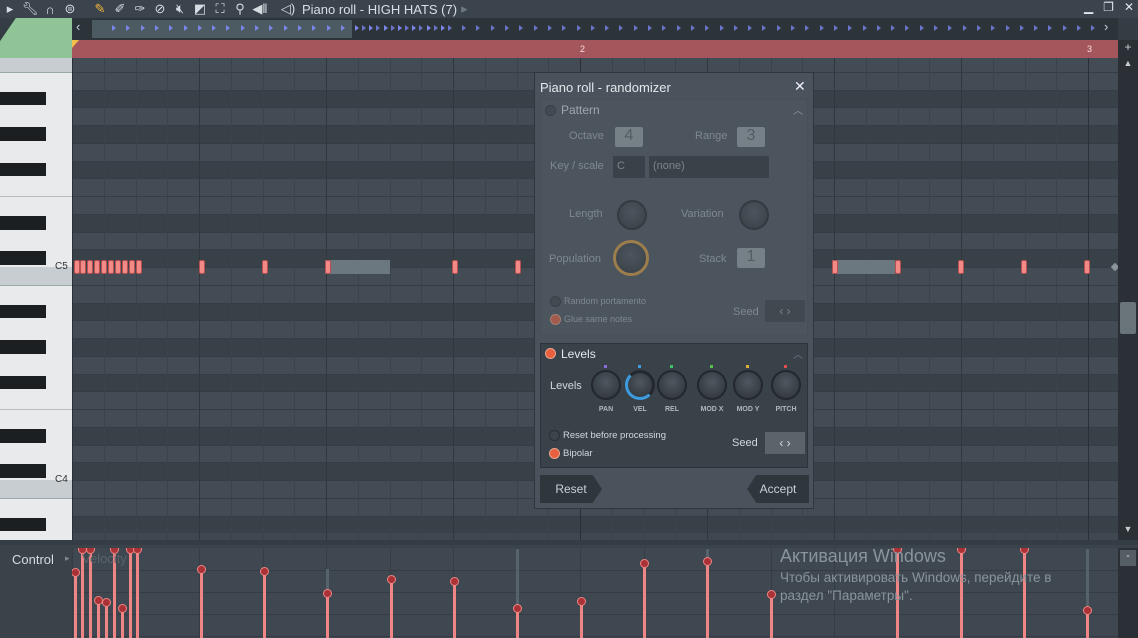 The image size is (1138, 638). I want to click on variation-knob, so click(754, 215).